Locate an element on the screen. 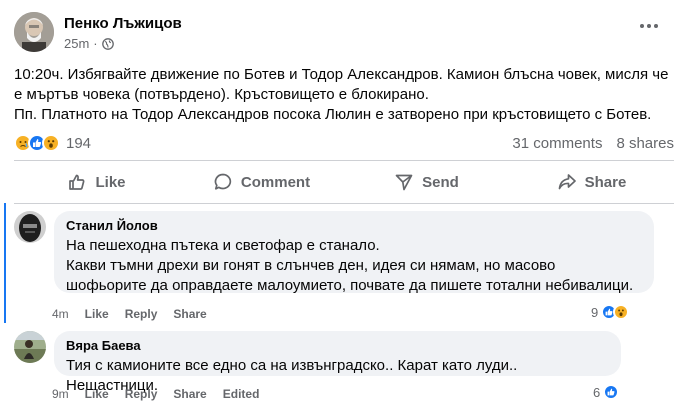 This screenshot has width=684, height=407. more-options-icon is located at coordinates (650, 26).